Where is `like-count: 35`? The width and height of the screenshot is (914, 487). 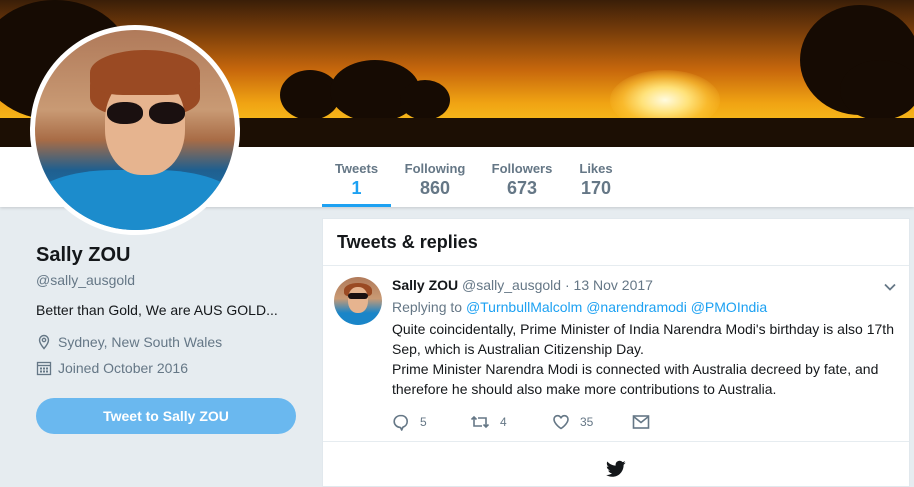 like-count: 35 is located at coordinates (587, 422).